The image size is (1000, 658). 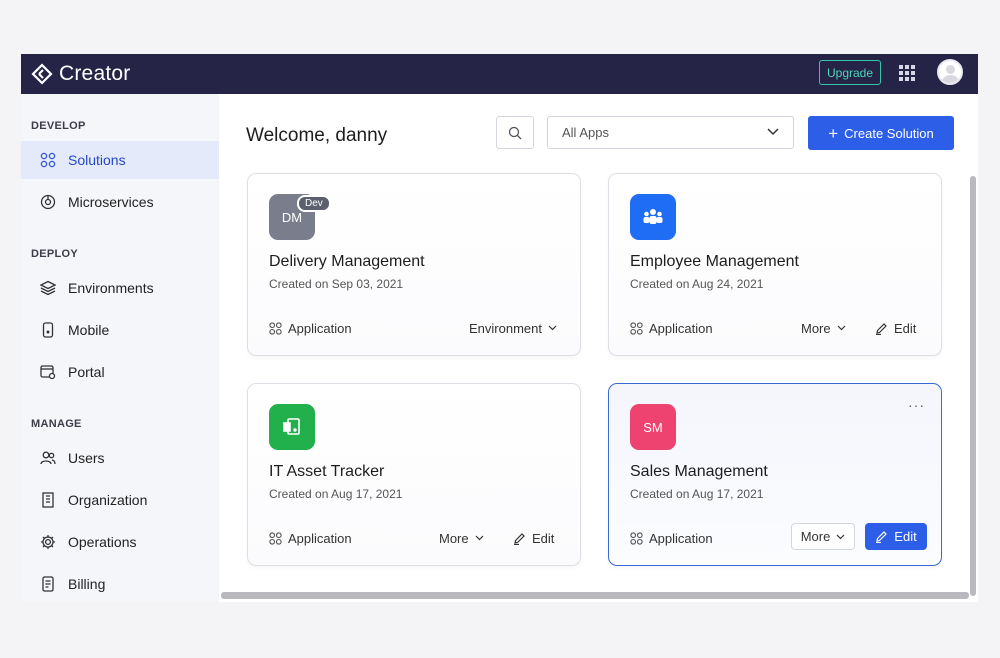 I want to click on sidebar-item-solutions: Solutions, so click(x=120, y=160).